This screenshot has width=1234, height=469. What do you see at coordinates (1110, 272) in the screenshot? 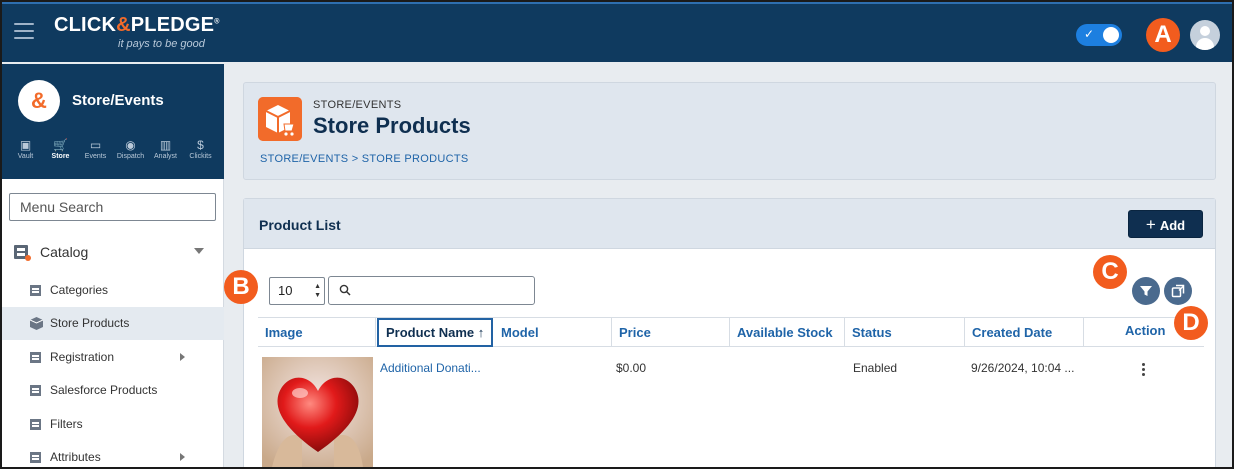
I see `callout-c: C` at bounding box center [1110, 272].